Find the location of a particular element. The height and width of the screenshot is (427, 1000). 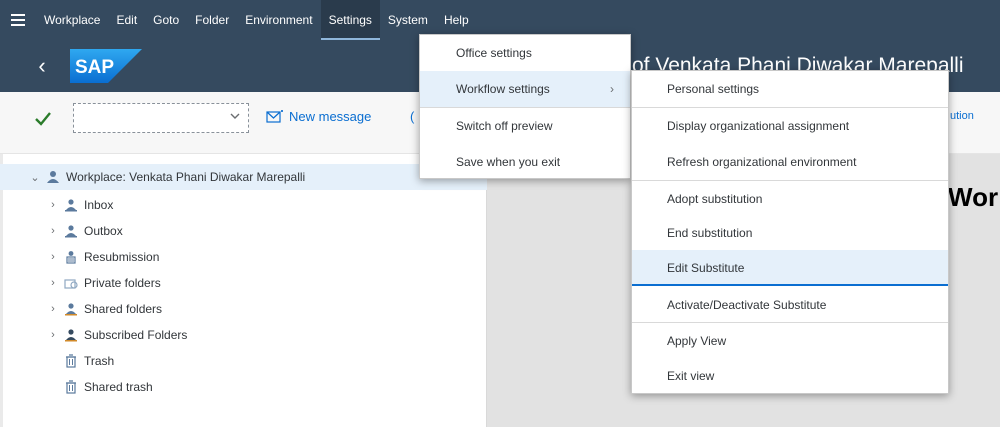

menu-workplace: Workplace is located at coordinates (72, 20).